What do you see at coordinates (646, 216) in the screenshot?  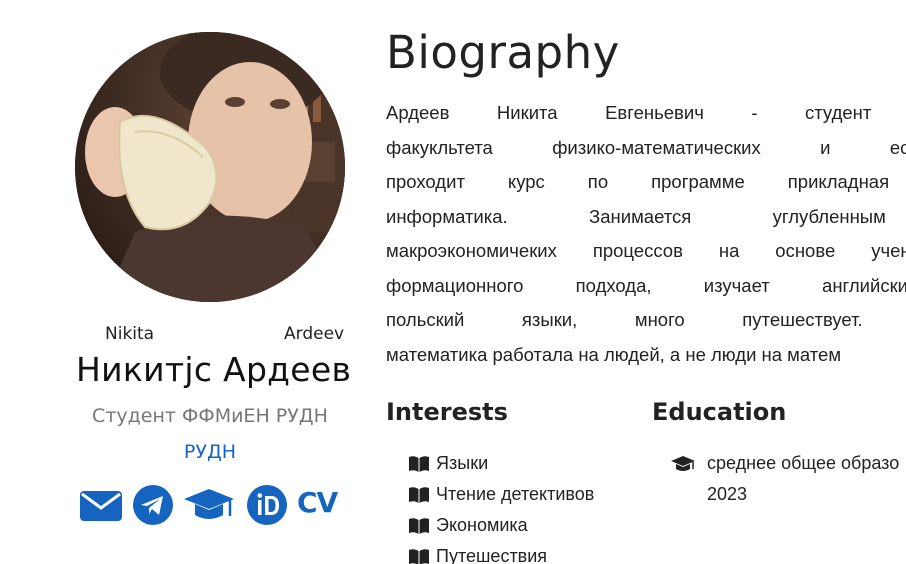 I see `biography-line: информатика. Занимается углубленным из` at bounding box center [646, 216].